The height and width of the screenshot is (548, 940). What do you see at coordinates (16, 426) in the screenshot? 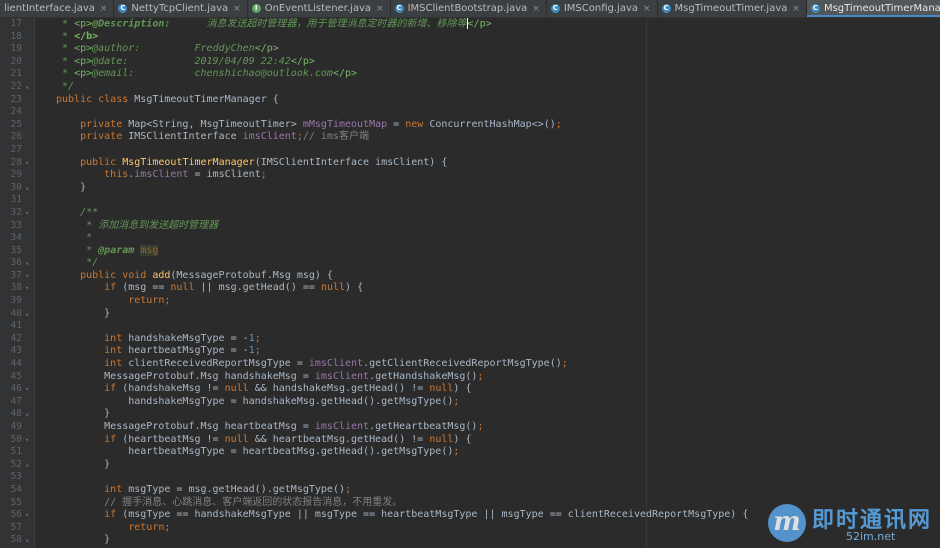
I see `line-number: 49` at bounding box center [16, 426].